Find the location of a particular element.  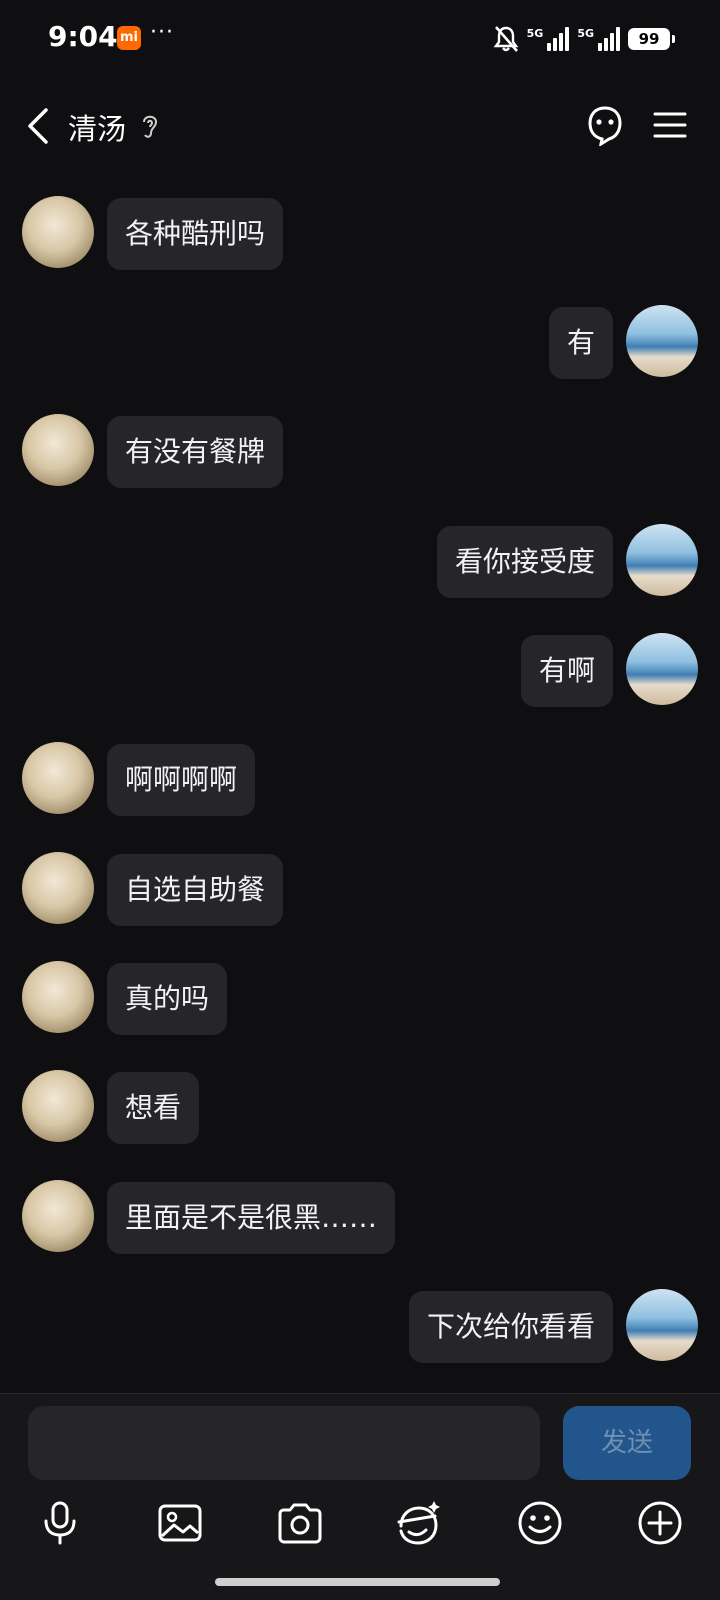

composer: 发送 is located at coordinates (360, 1497).